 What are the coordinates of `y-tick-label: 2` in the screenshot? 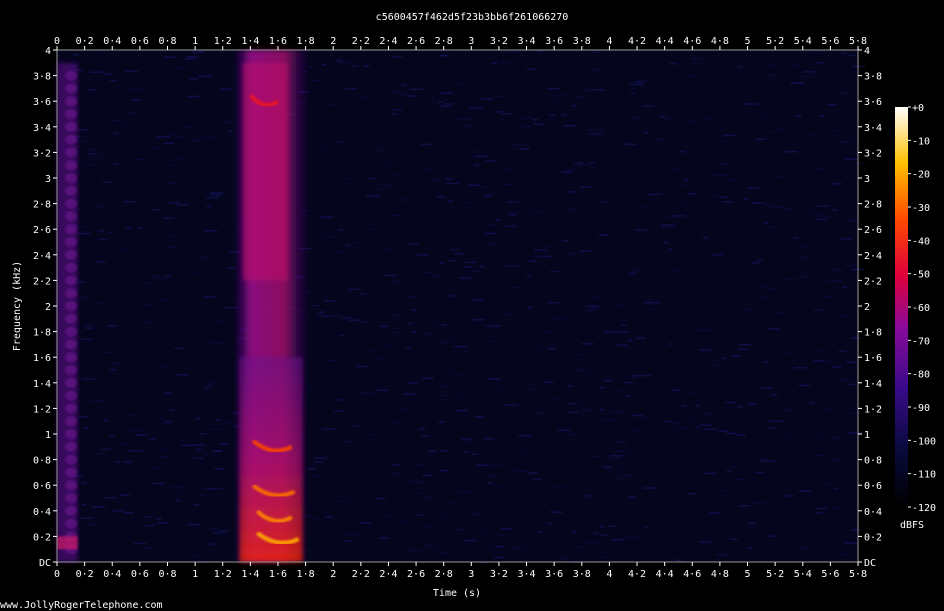 It's located at (48, 307).